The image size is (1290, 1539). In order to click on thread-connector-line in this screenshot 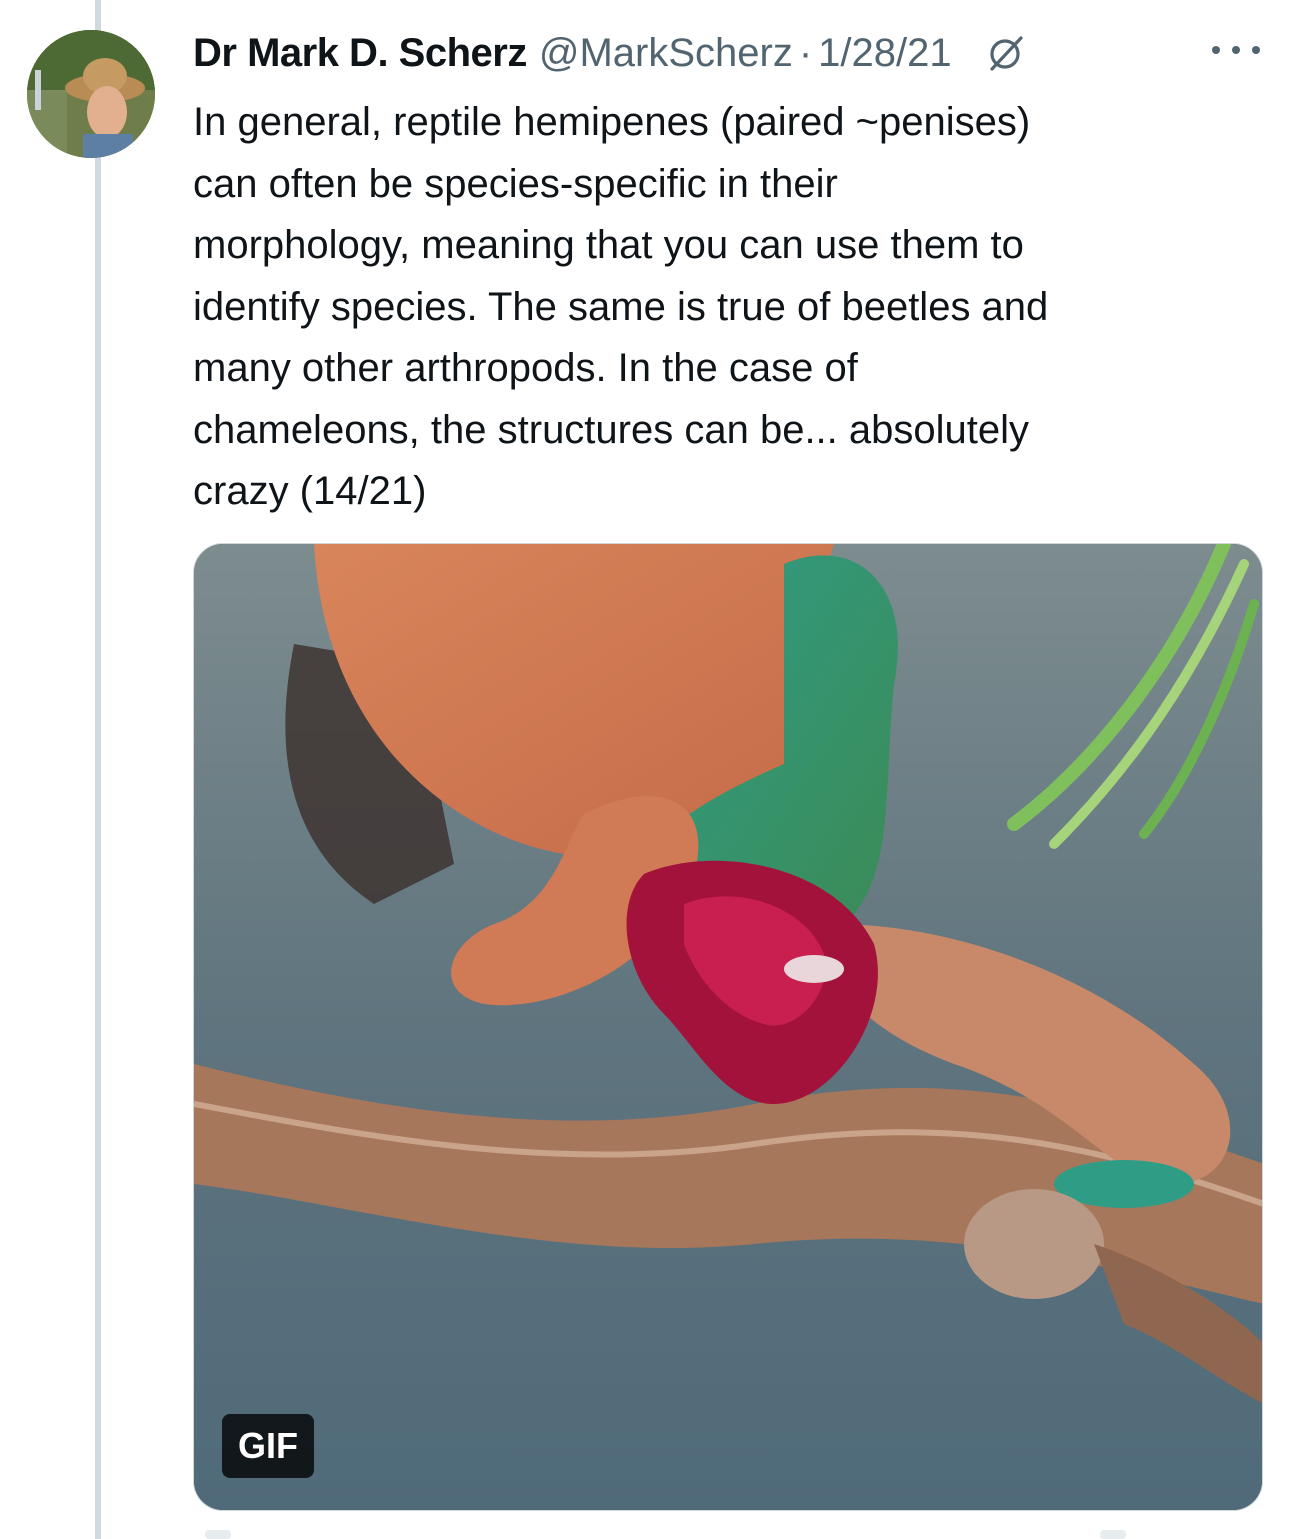, I will do `click(98, 769)`.